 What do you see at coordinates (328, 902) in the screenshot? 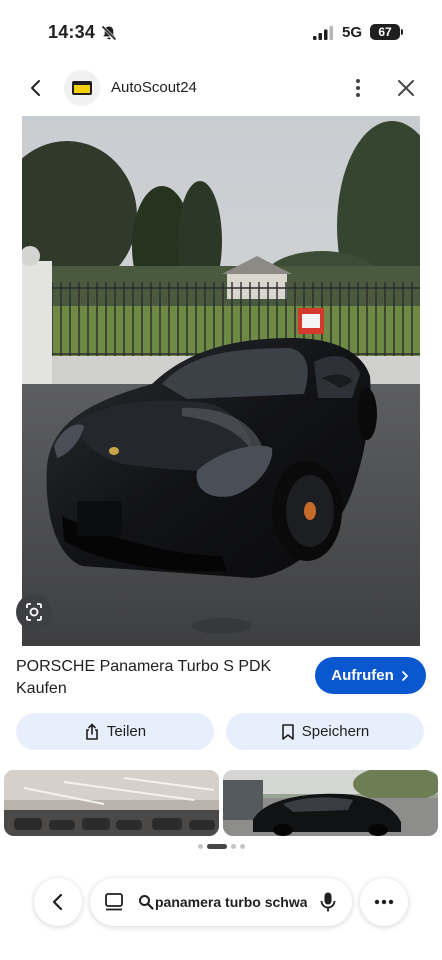
I see `mic-icon` at bounding box center [328, 902].